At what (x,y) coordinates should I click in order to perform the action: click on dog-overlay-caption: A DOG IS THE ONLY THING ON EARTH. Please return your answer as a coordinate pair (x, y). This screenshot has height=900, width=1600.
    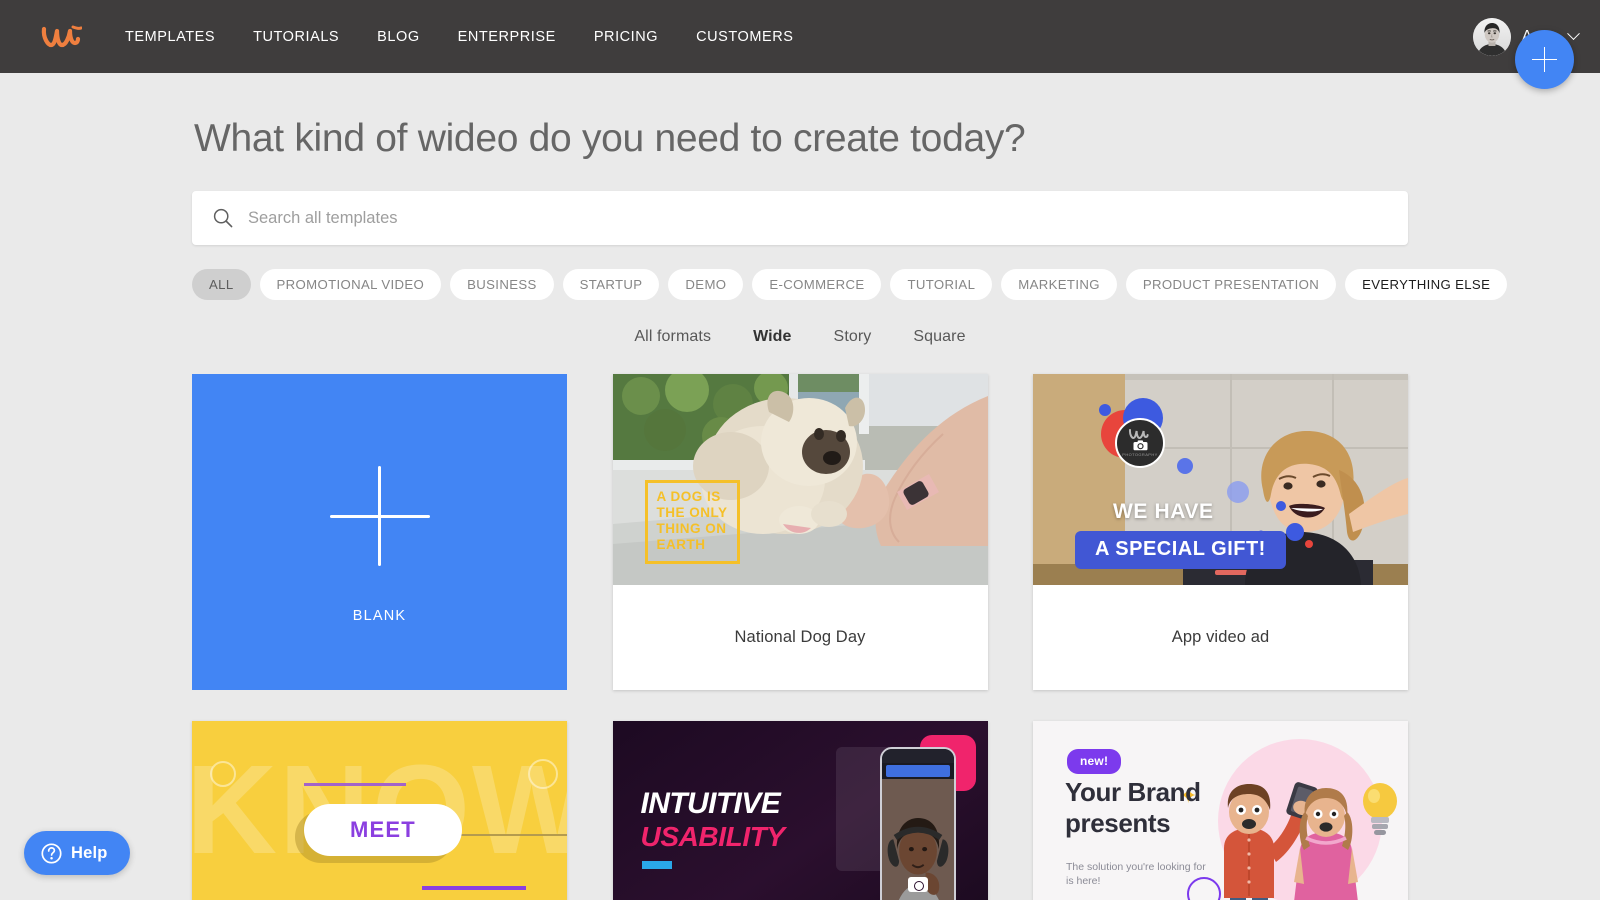
    Looking at the image, I should click on (692, 522).